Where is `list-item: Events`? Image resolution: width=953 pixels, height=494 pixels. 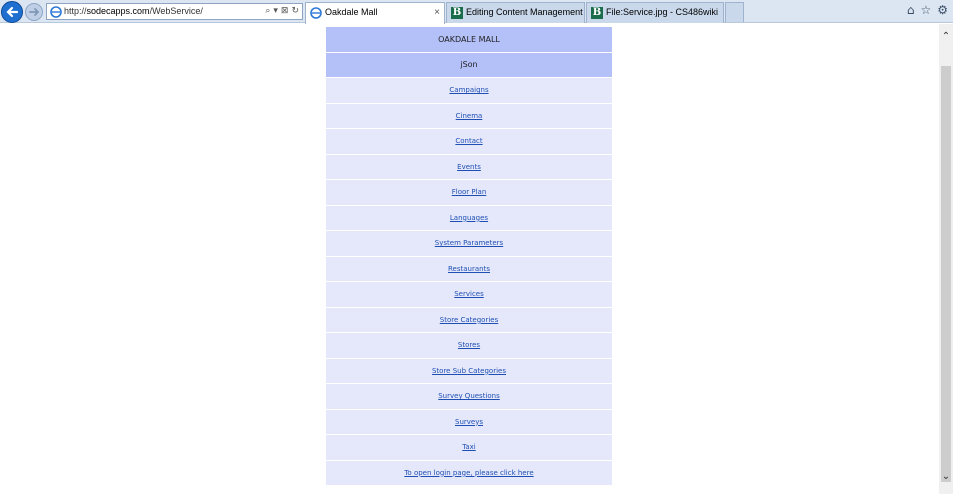 list-item: Events is located at coordinates (469, 167).